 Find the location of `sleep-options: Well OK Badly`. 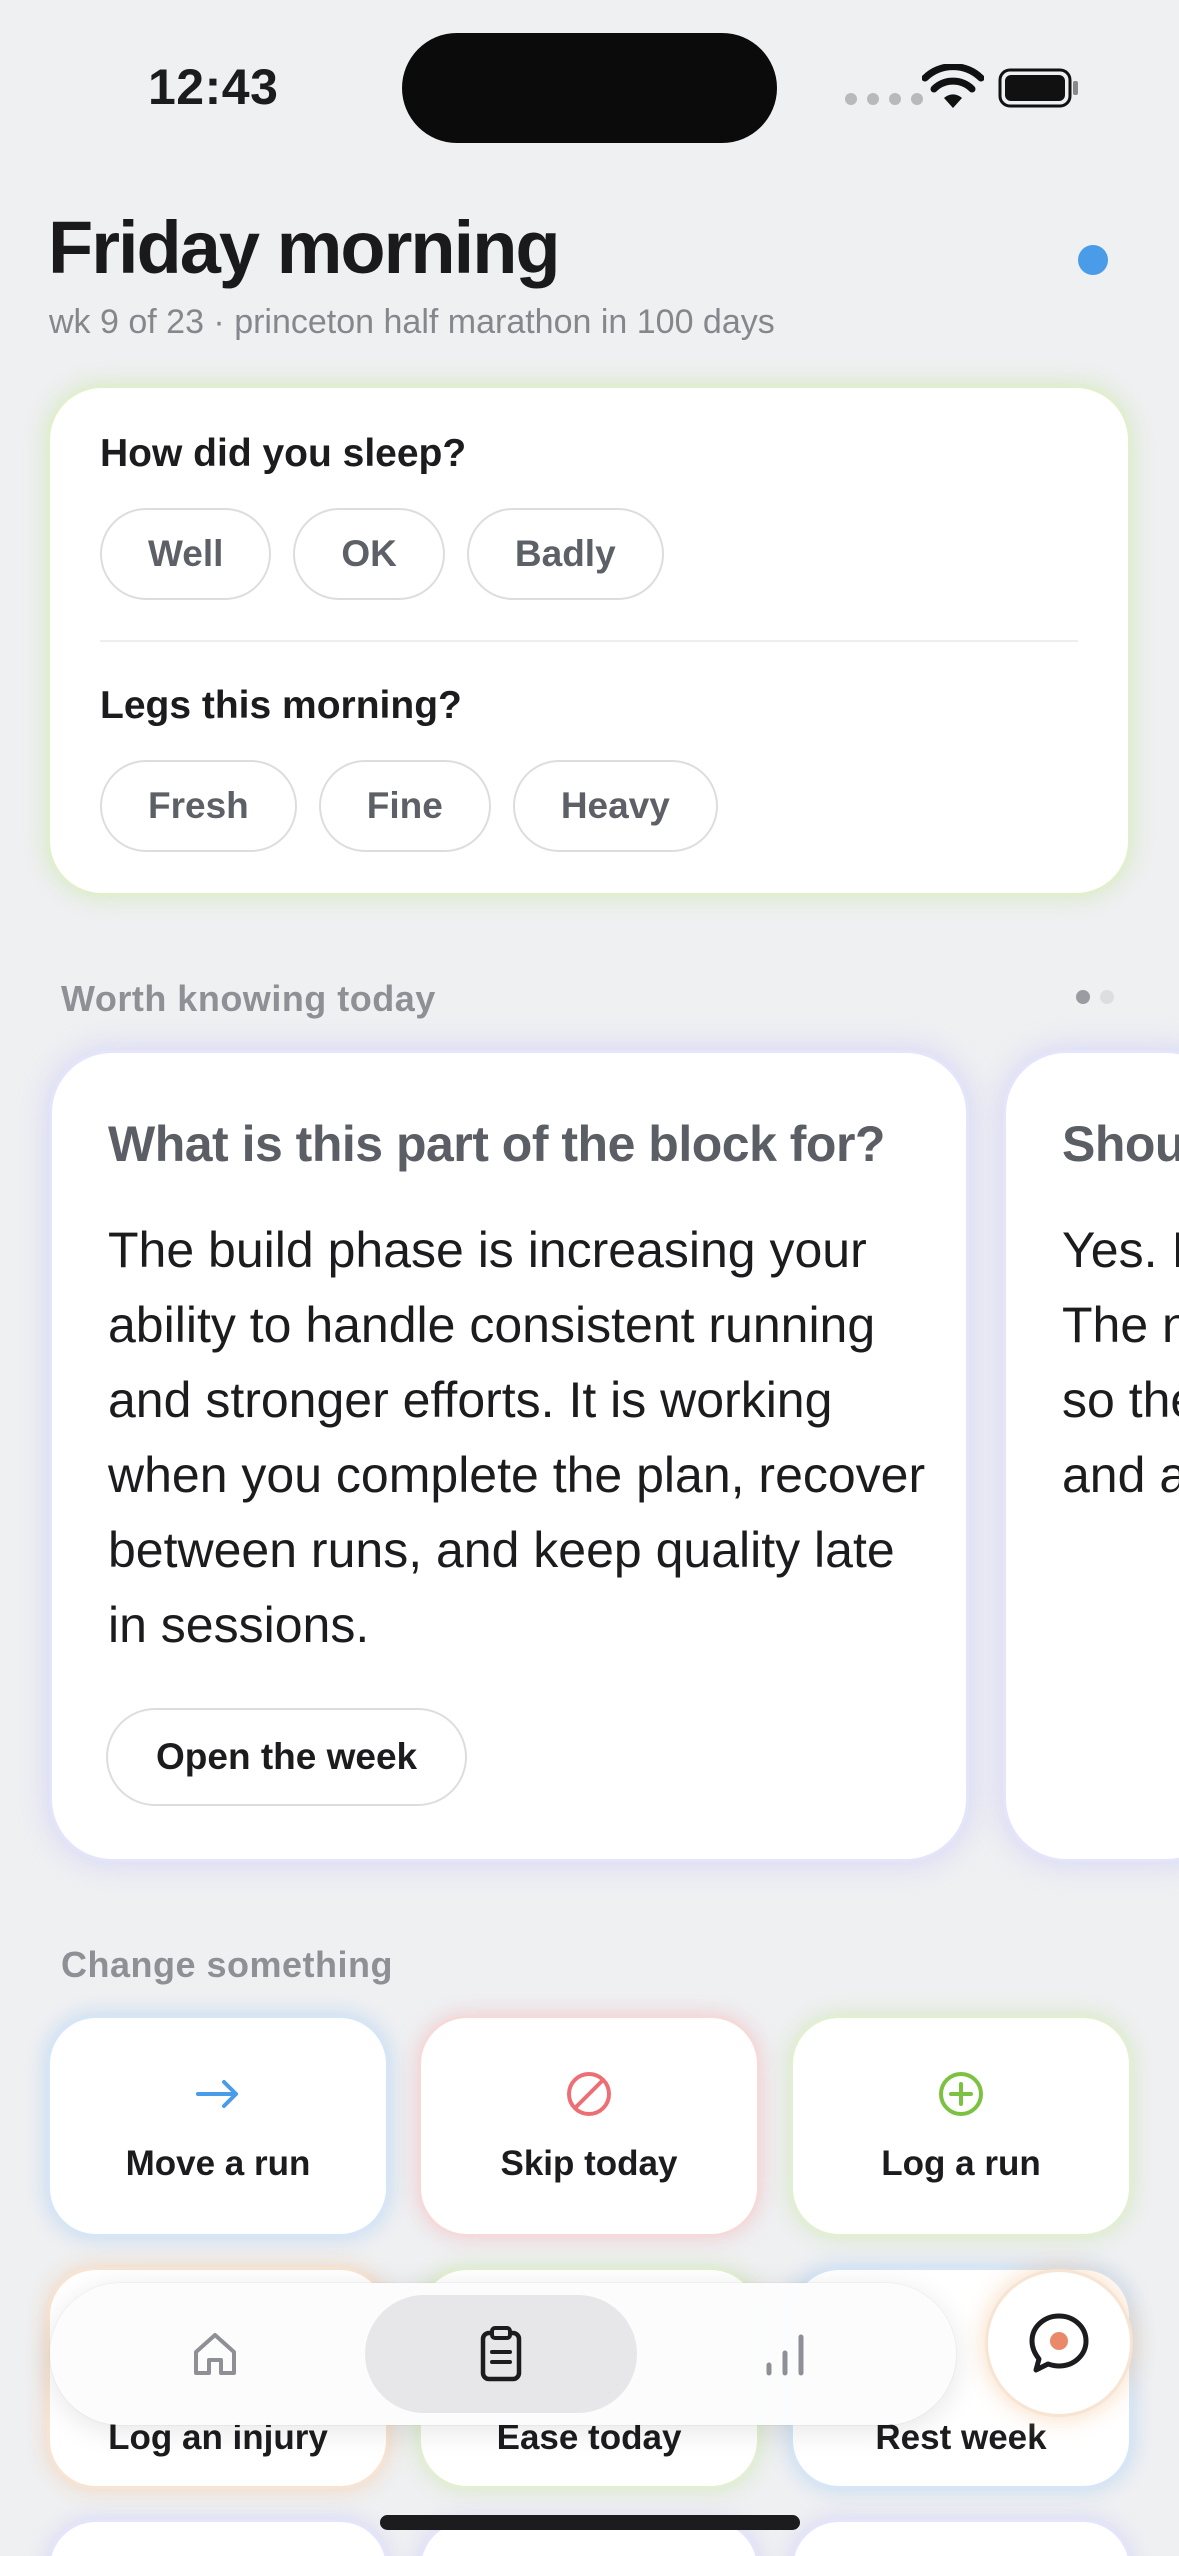

sleep-options: Well OK Badly is located at coordinates (382, 554).